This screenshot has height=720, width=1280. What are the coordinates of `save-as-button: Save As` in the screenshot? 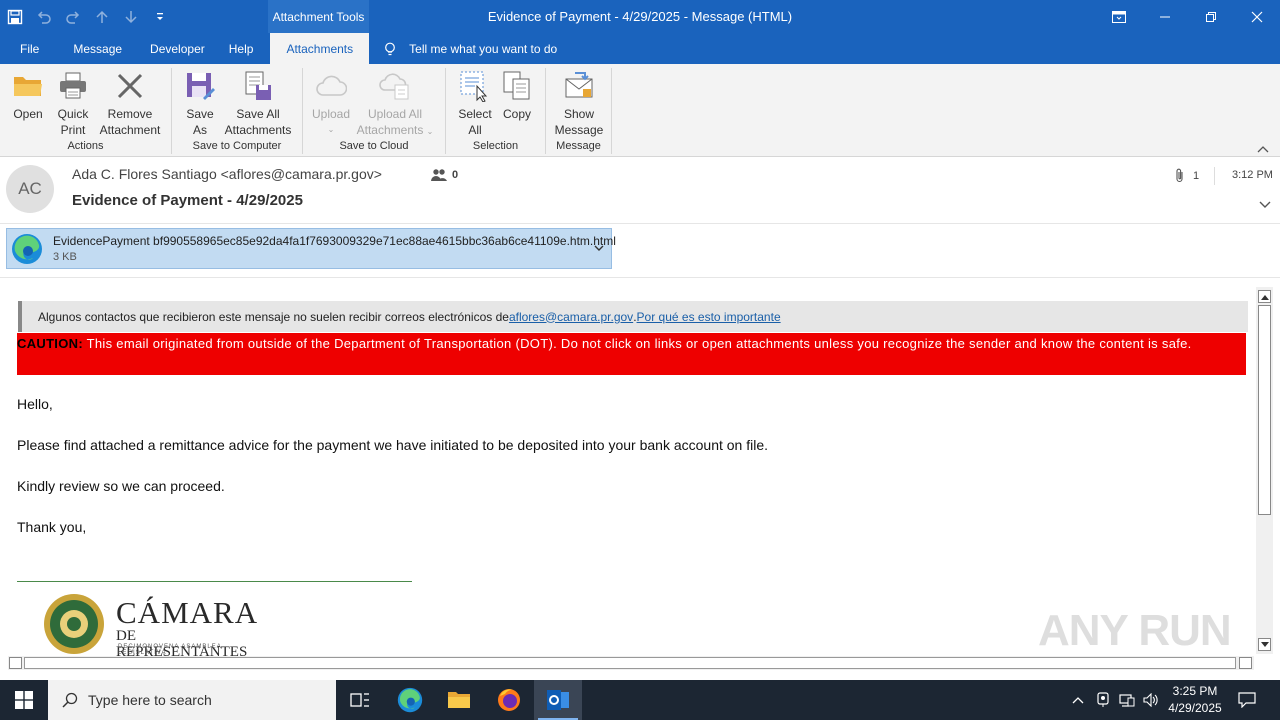 It's located at (200, 104).